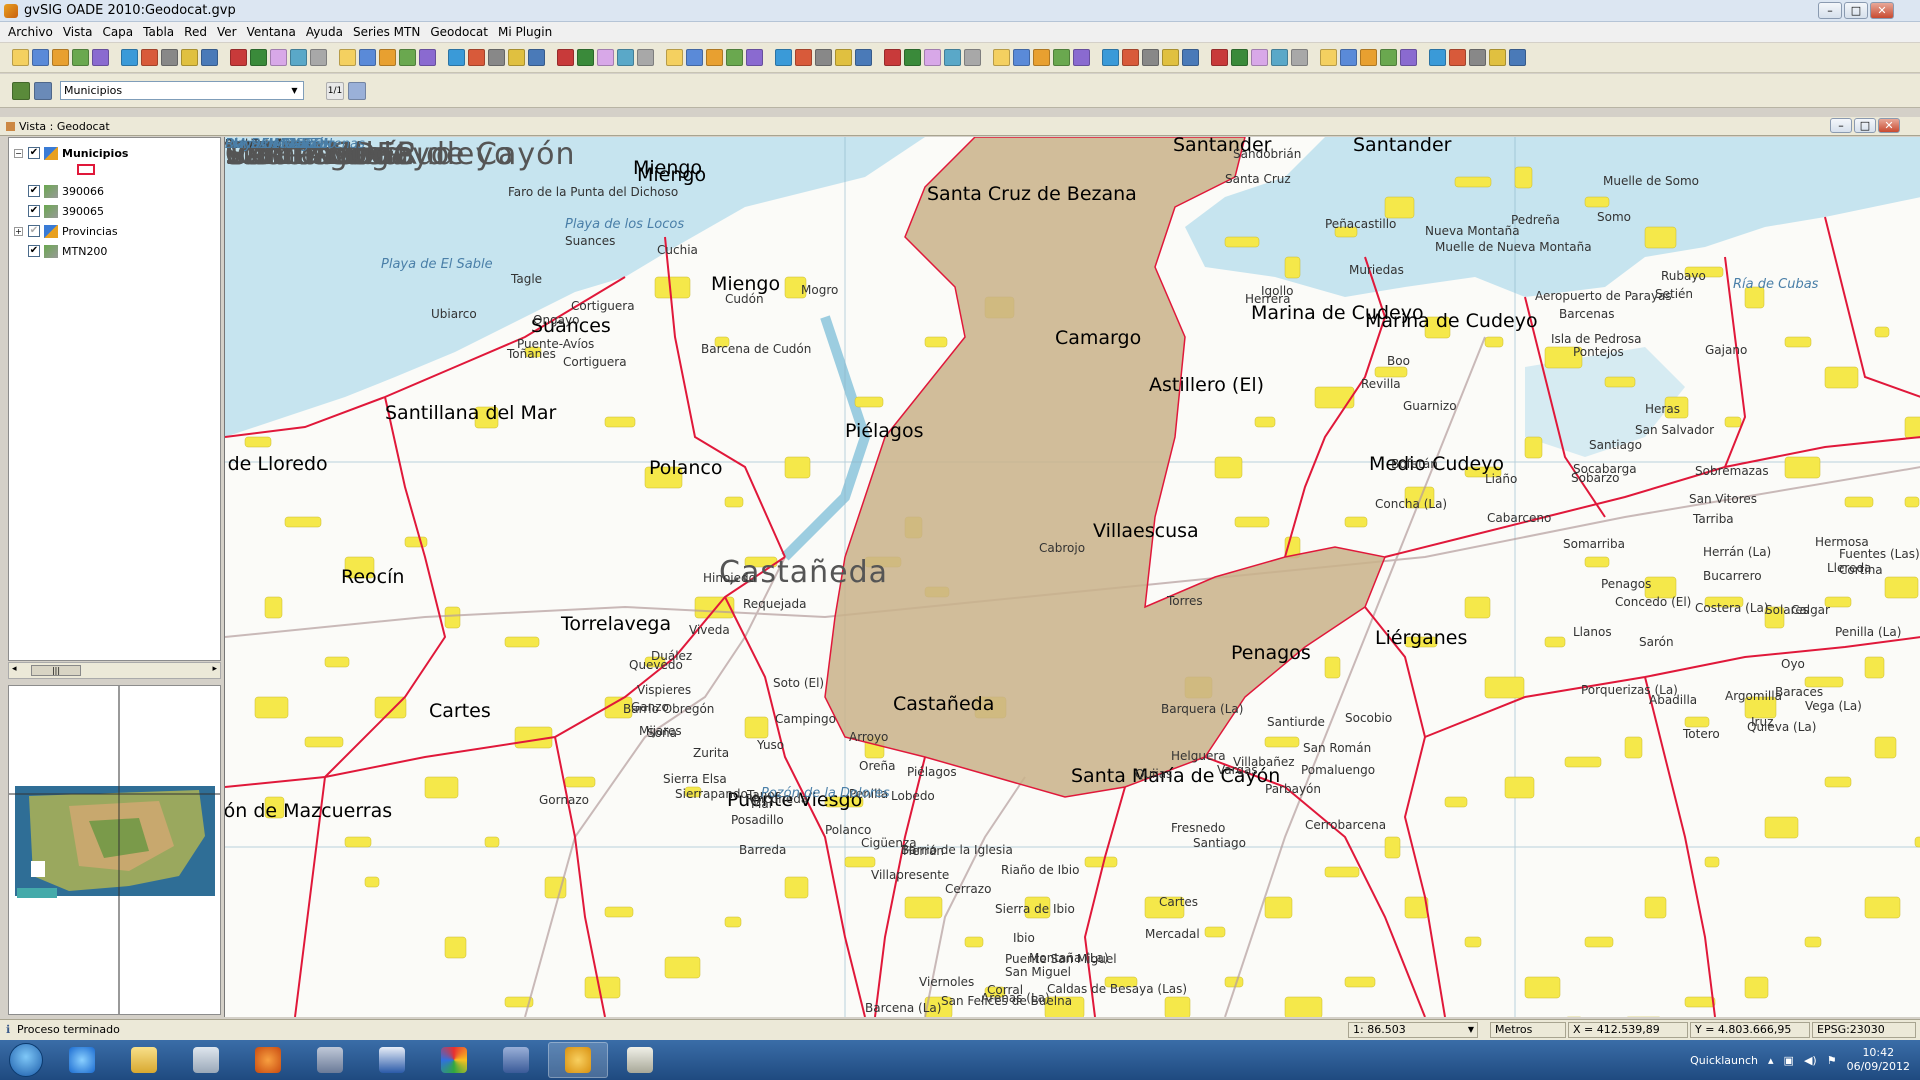 The height and width of the screenshot is (1080, 1920). I want to click on tool-51-icon, so click(1110, 57).